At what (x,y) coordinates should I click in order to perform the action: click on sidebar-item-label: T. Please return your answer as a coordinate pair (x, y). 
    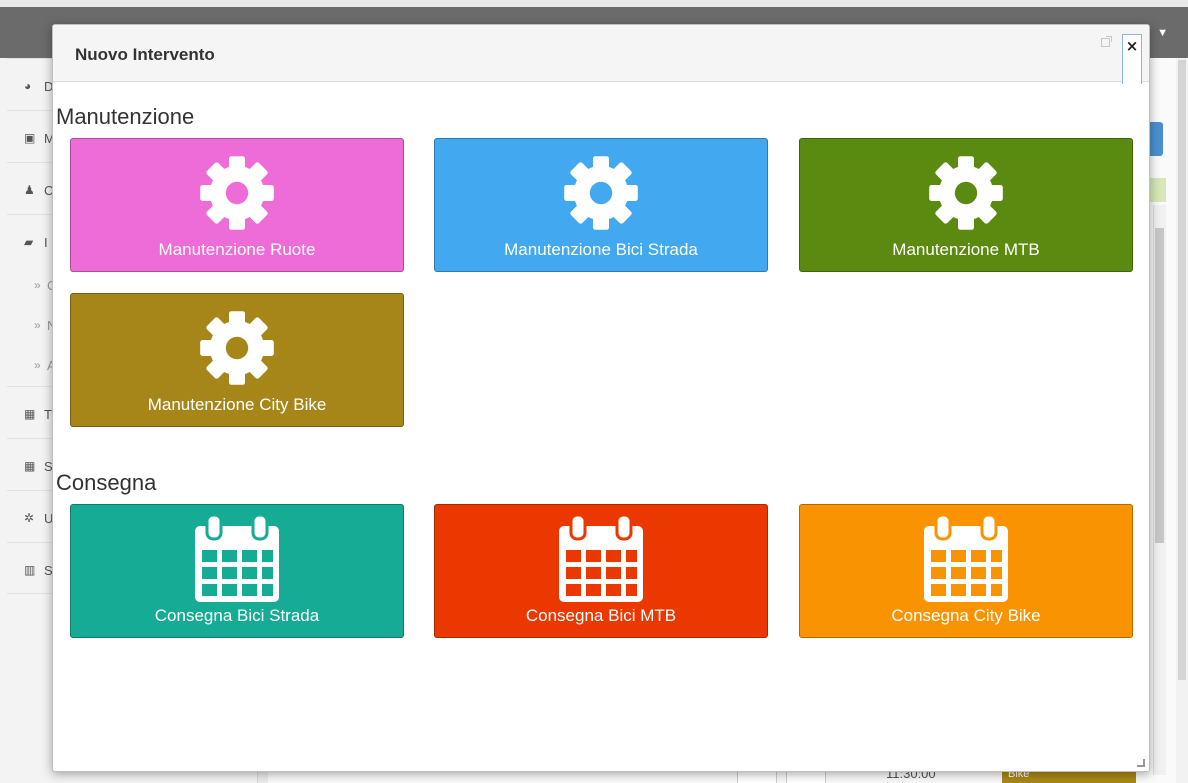
    Looking at the image, I should click on (48, 414).